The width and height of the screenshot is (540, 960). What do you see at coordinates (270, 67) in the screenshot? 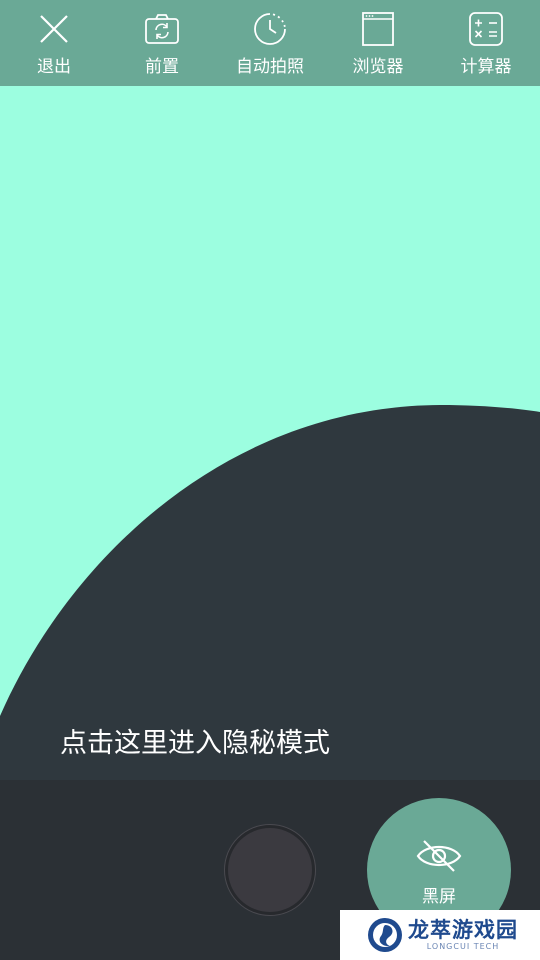
I see `auto-photo-label: 自动拍照` at bounding box center [270, 67].